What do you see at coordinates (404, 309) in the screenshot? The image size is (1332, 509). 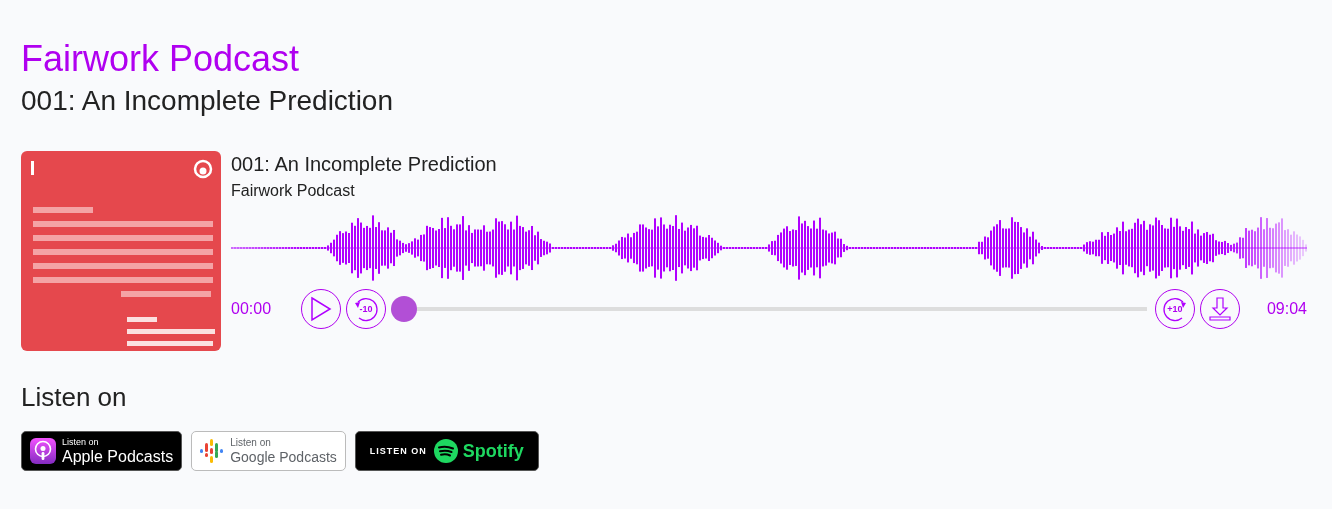 I see `progress-thumb` at bounding box center [404, 309].